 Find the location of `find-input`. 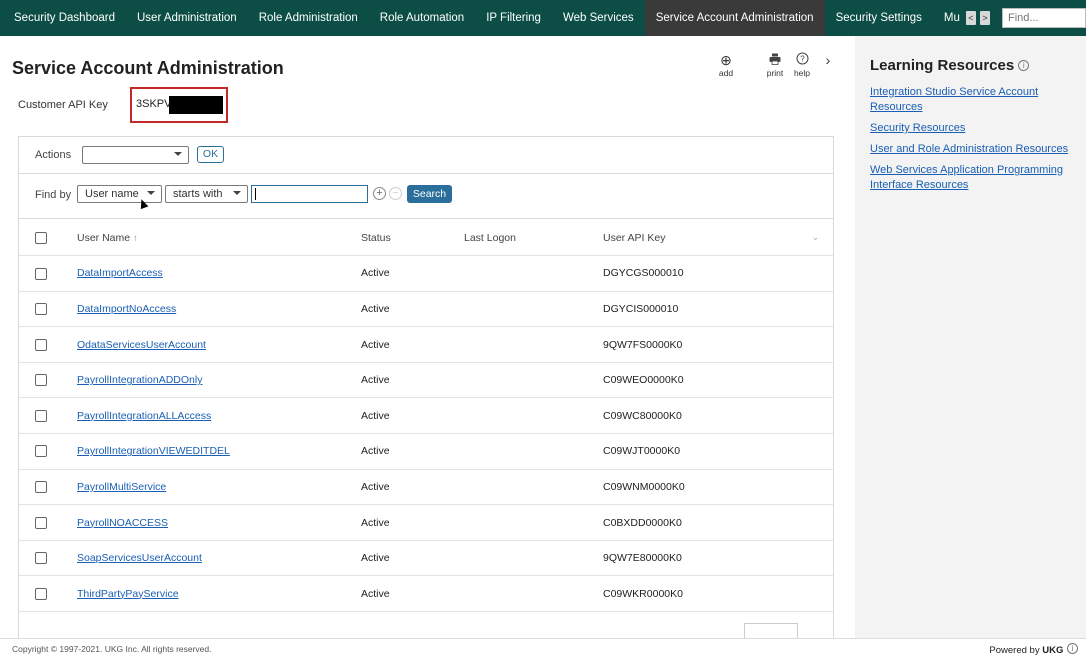

find-input is located at coordinates (1043, 18).